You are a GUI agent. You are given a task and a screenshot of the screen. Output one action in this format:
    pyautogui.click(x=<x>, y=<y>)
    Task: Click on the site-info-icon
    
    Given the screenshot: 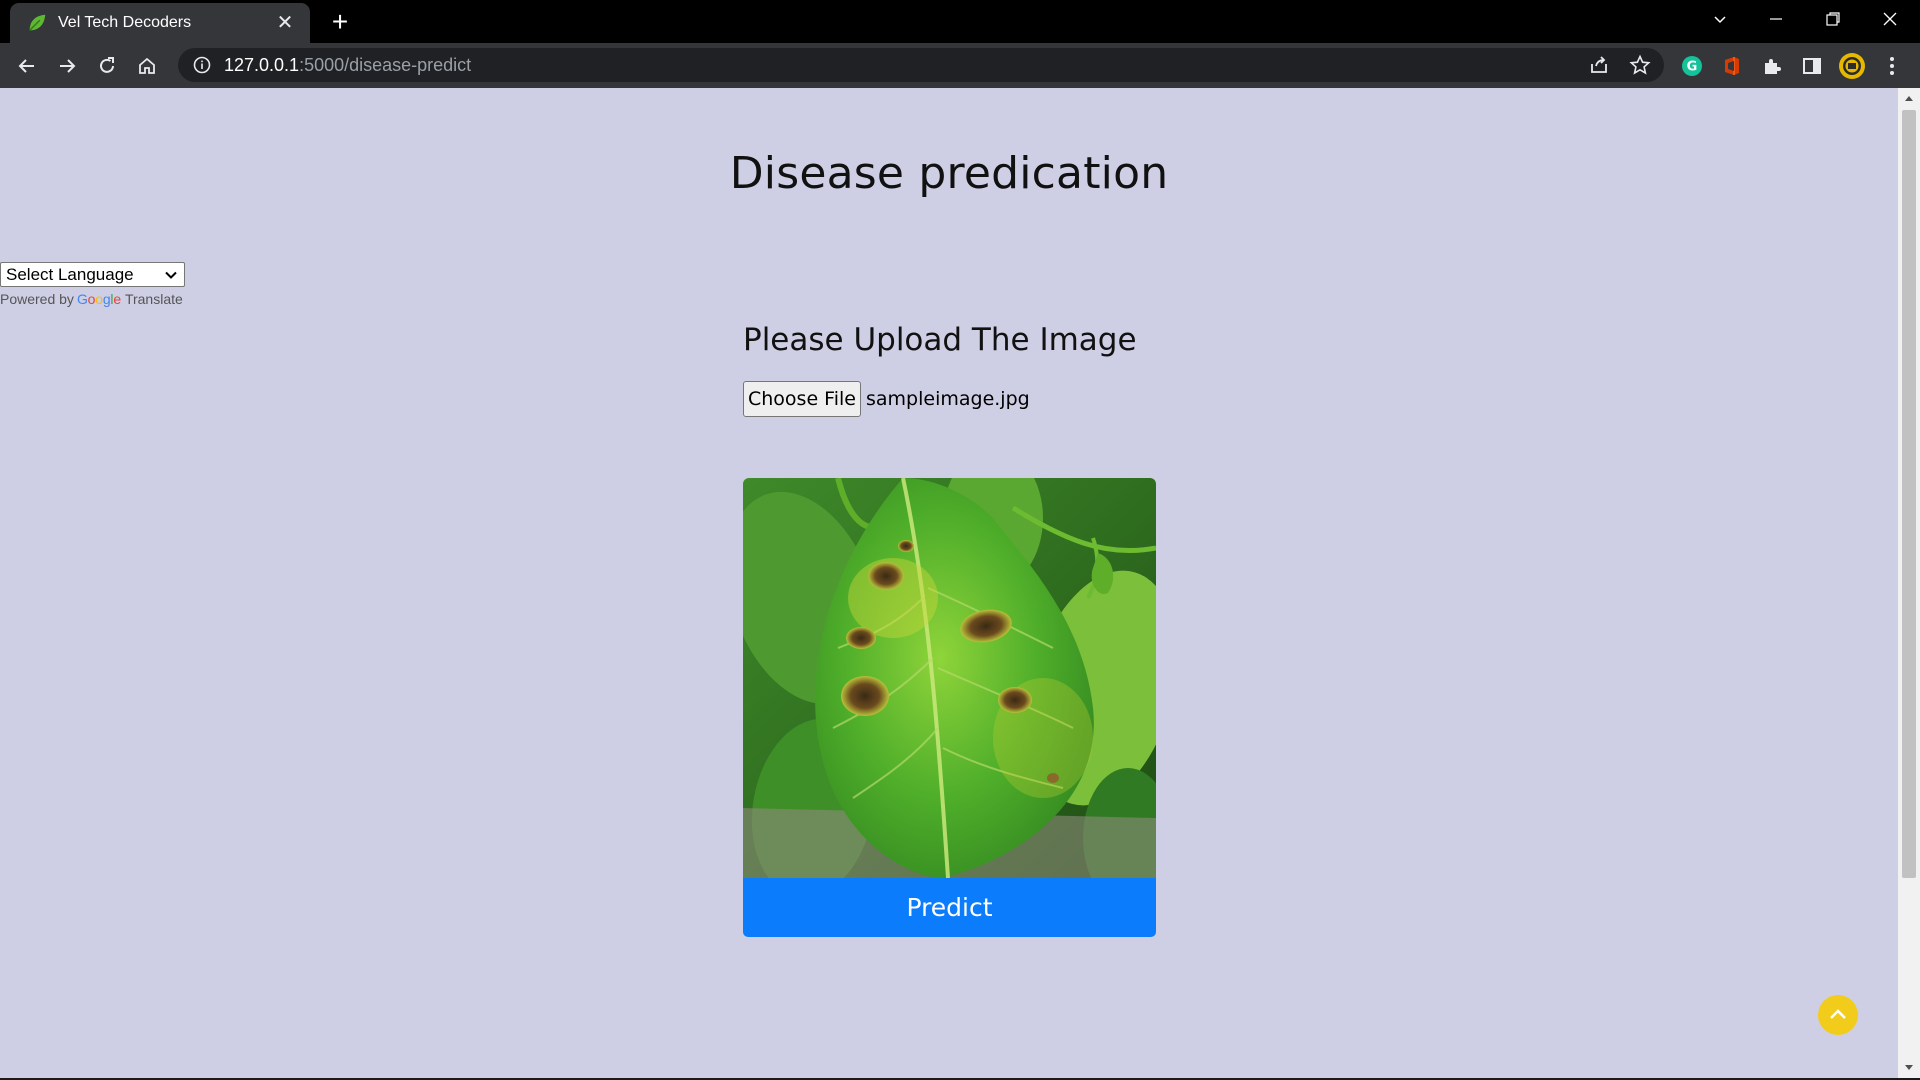 What is the action you would take?
    pyautogui.click(x=202, y=65)
    